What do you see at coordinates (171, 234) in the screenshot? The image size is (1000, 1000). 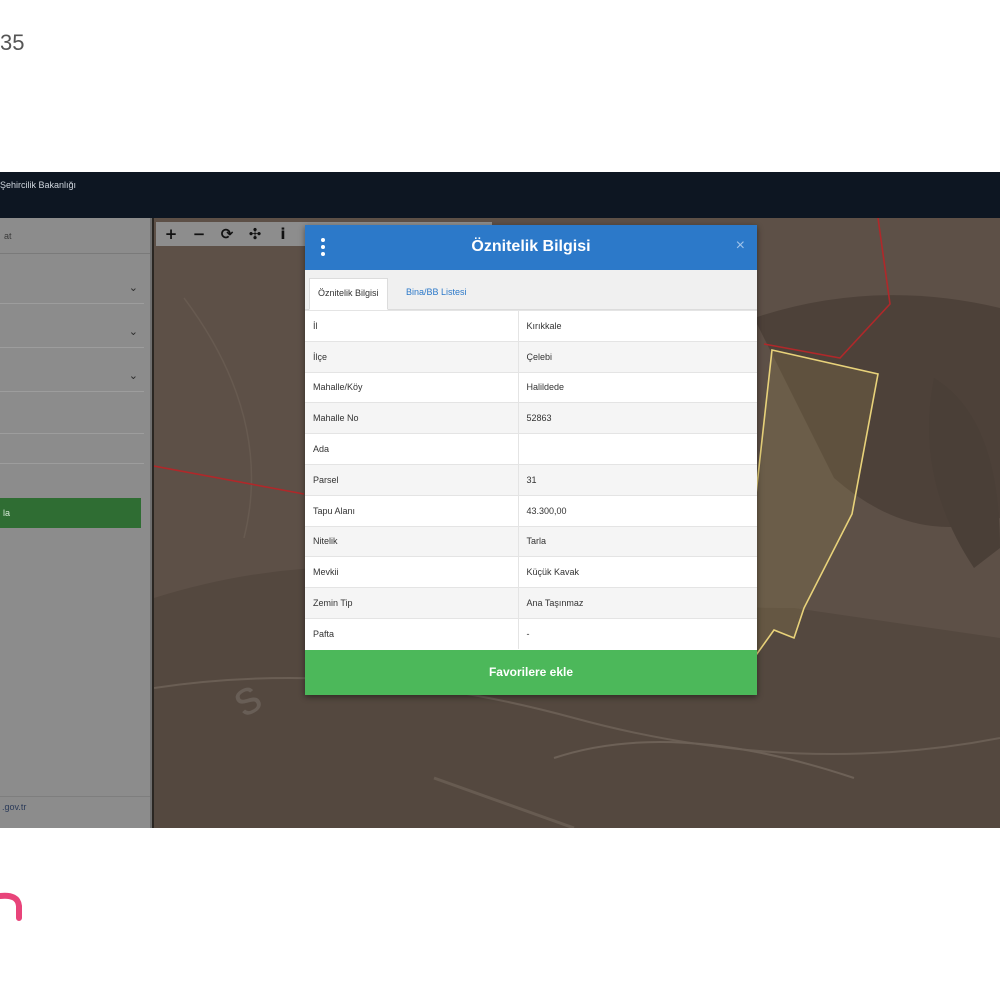 I see `zoom-in-icon: +` at bounding box center [171, 234].